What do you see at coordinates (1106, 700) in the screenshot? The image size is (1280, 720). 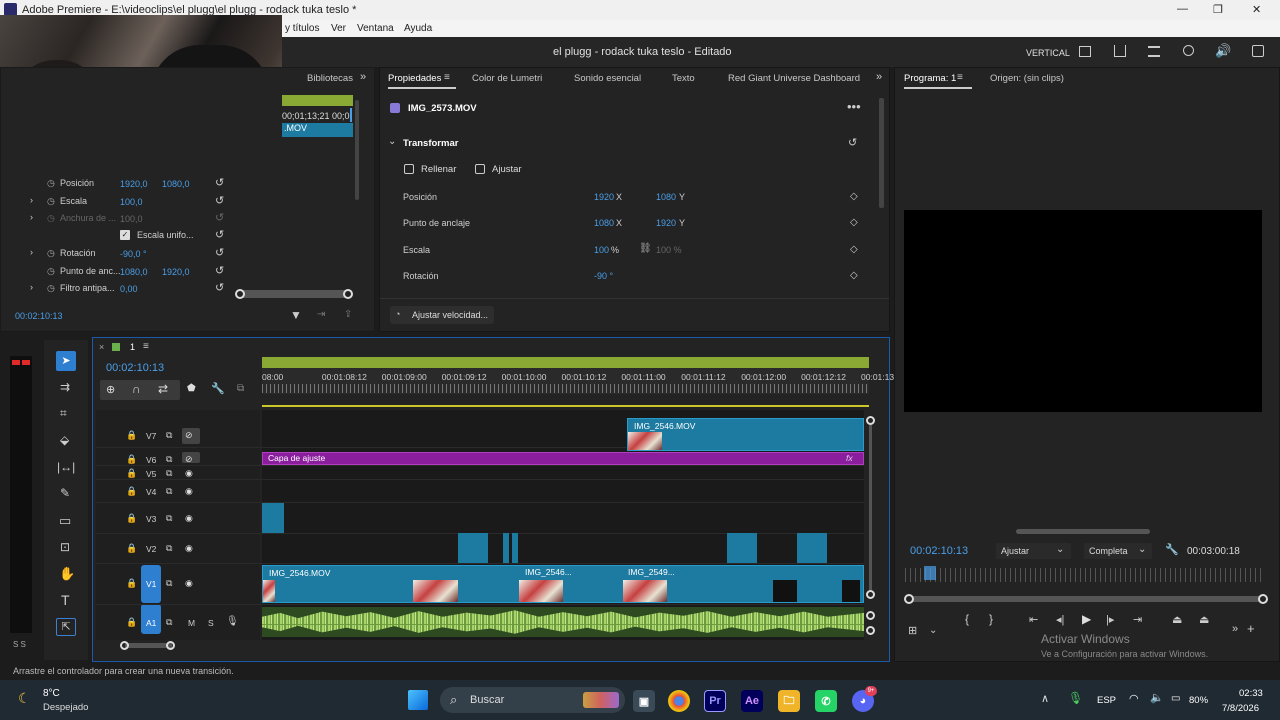 I see `language-indicator: ESP` at bounding box center [1106, 700].